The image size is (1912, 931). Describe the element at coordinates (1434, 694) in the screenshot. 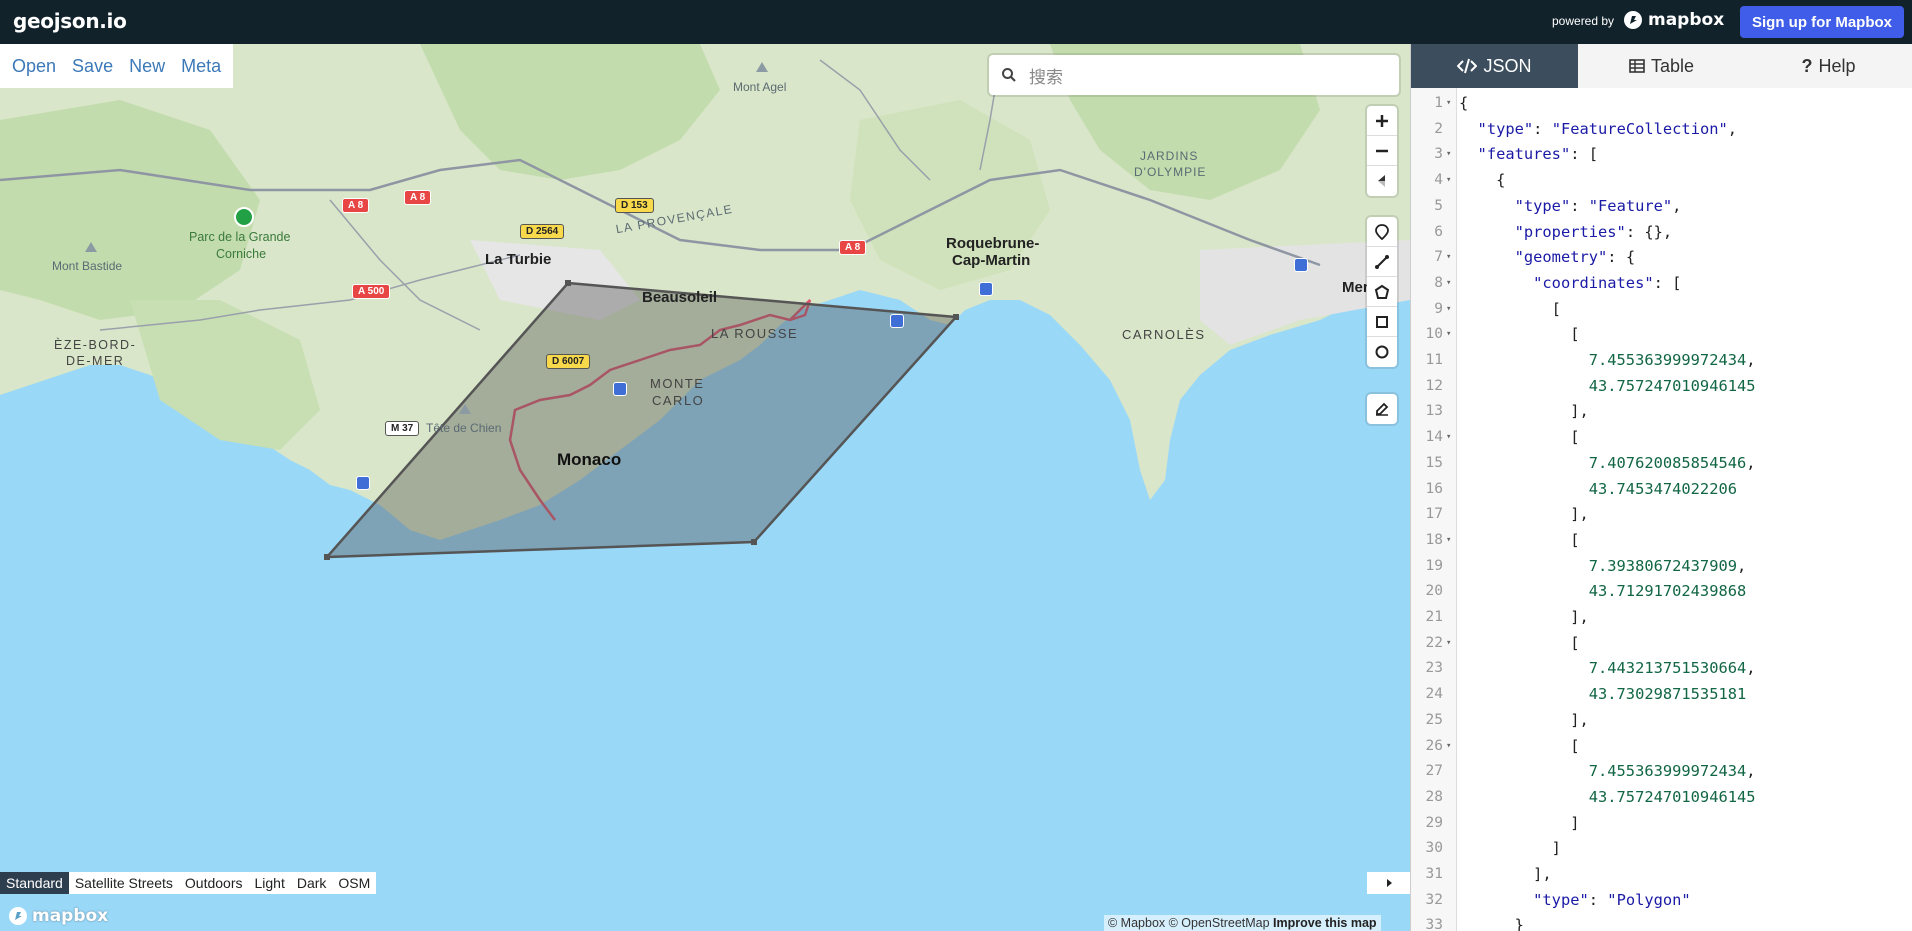

I see `line-number: 24` at that location.